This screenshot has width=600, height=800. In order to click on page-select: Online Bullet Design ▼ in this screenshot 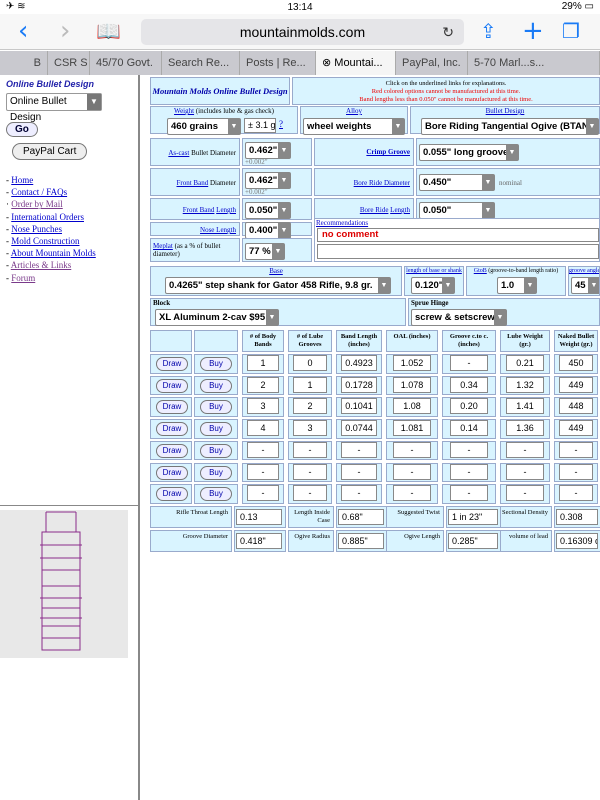, I will do `click(54, 108)`.